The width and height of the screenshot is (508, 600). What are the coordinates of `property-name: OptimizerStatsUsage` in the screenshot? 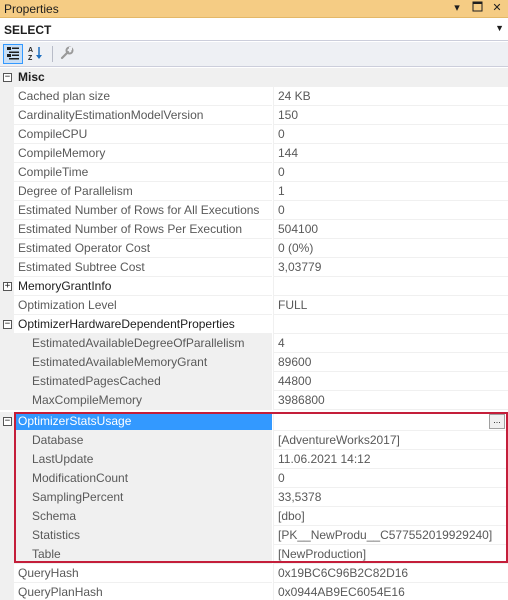 It's located at (143, 421).